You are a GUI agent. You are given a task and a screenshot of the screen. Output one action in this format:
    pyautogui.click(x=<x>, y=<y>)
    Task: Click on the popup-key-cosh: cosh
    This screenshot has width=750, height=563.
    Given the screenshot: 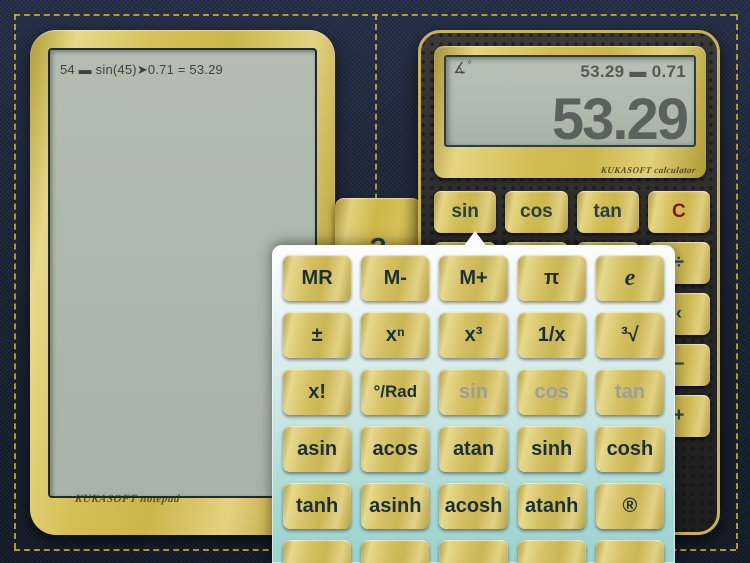 What is the action you would take?
    pyautogui.click(x=630, y=449)
    